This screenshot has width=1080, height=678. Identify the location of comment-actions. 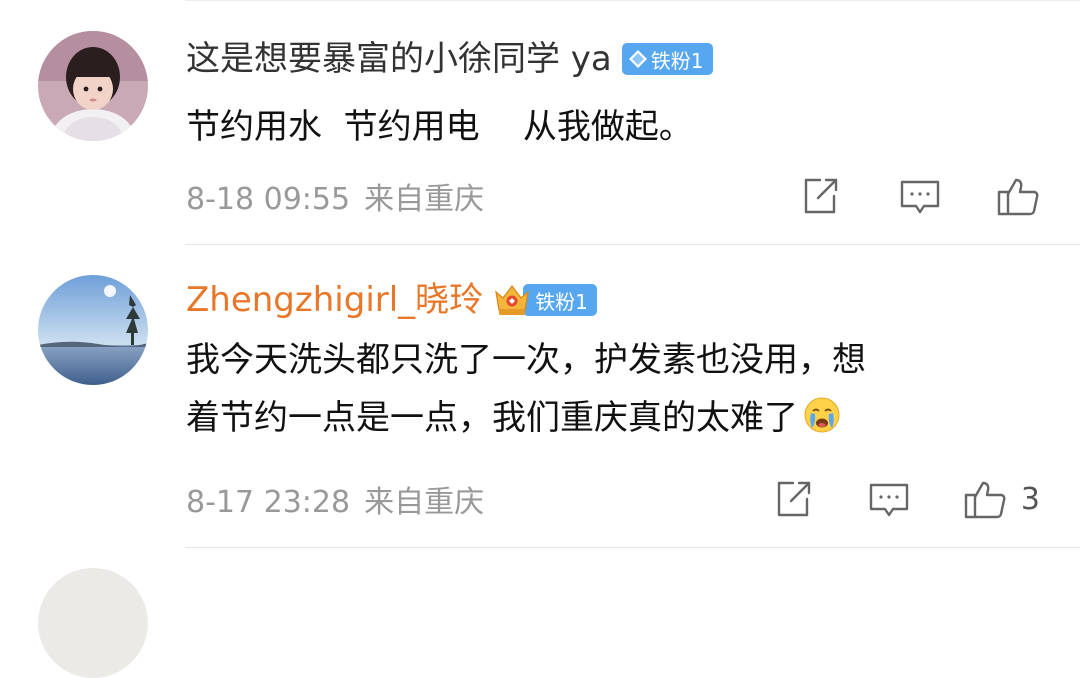
(919, 196).